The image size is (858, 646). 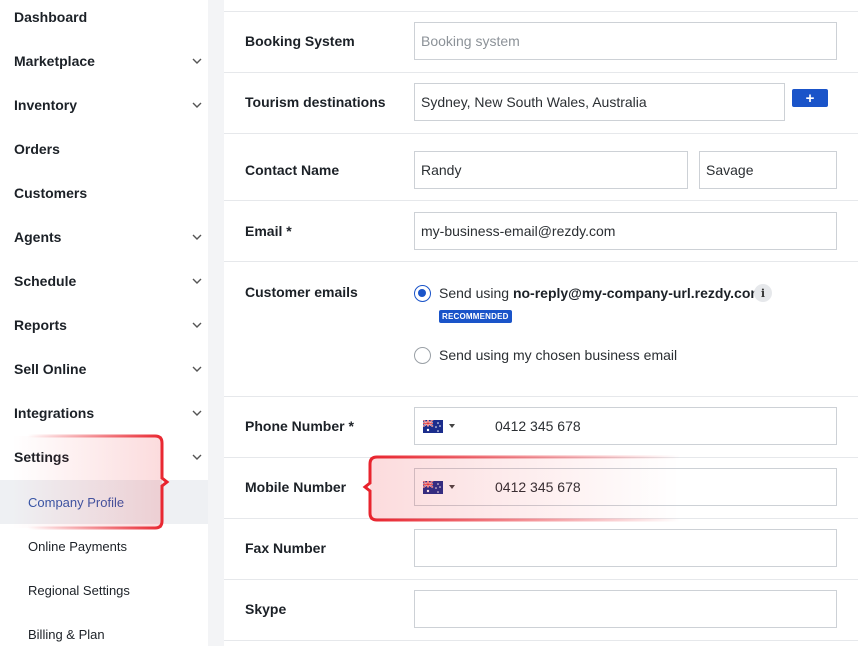 What do you see at coordinates (637, 293) in the screenshot?
I see `noreply-address: no-reply@my-company-url.rezdy.com` at bounding box center [637, 293].